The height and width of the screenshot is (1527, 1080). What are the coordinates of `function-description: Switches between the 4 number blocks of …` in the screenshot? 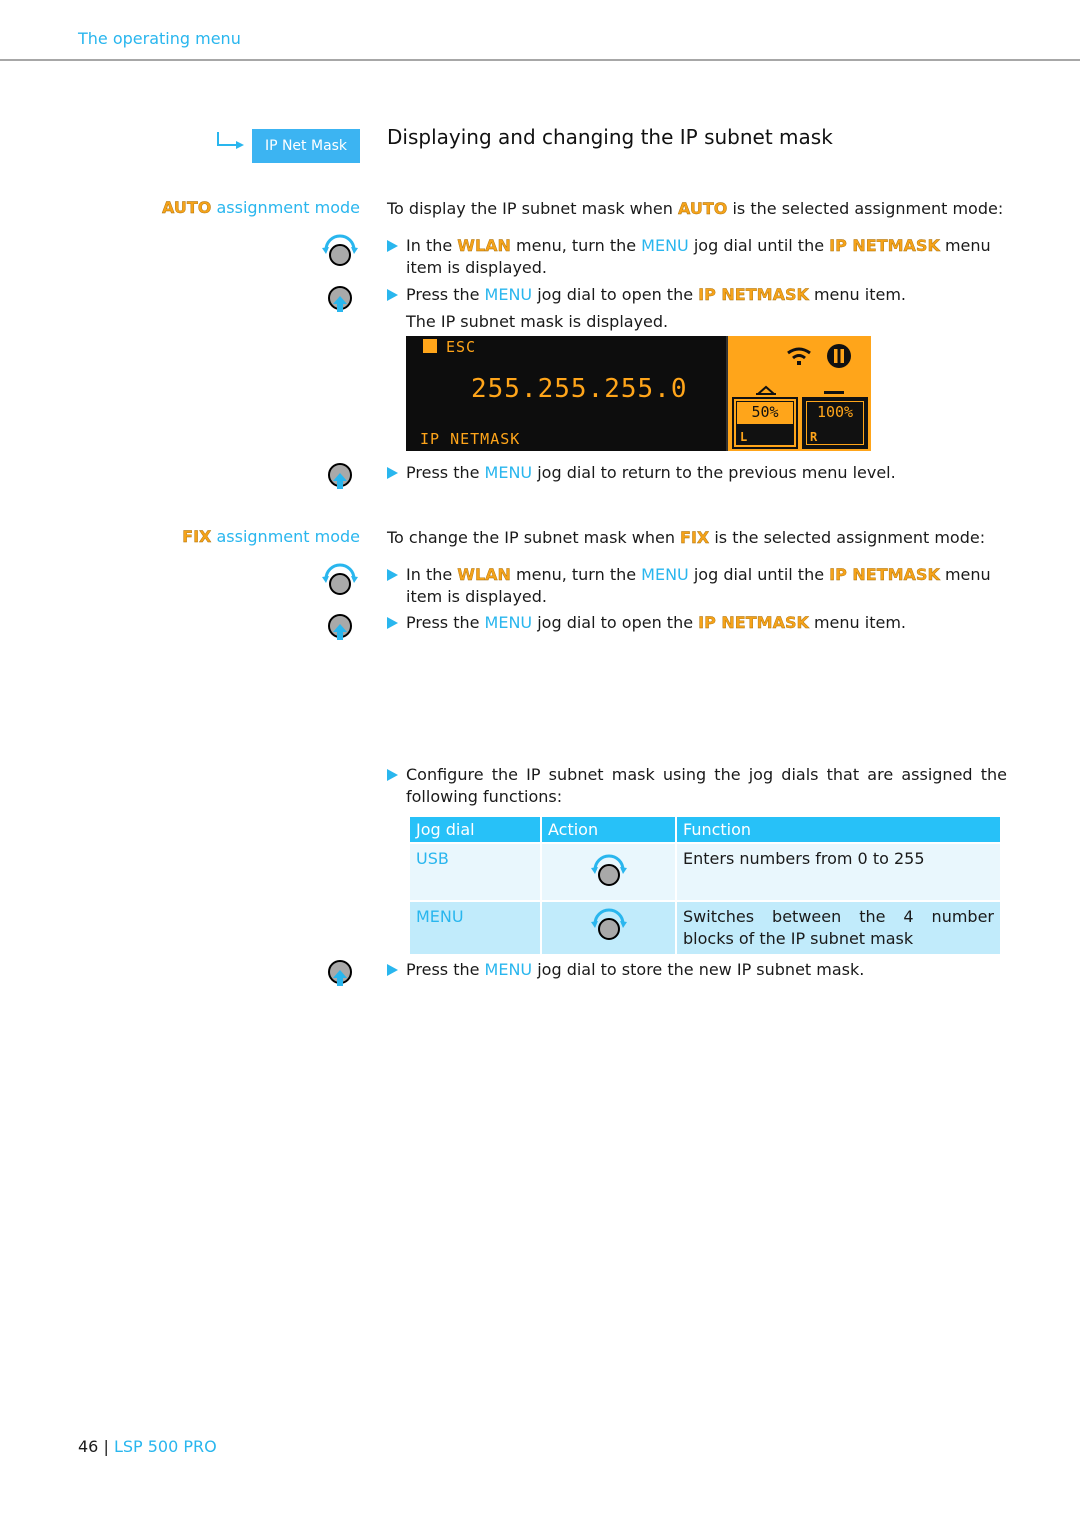 It's located at (838, 927).